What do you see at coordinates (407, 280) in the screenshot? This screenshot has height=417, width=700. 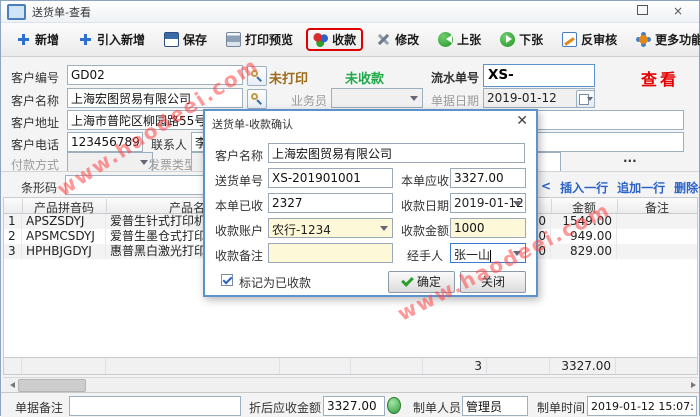 I see `check-icon` at bounding box center [407, 280].